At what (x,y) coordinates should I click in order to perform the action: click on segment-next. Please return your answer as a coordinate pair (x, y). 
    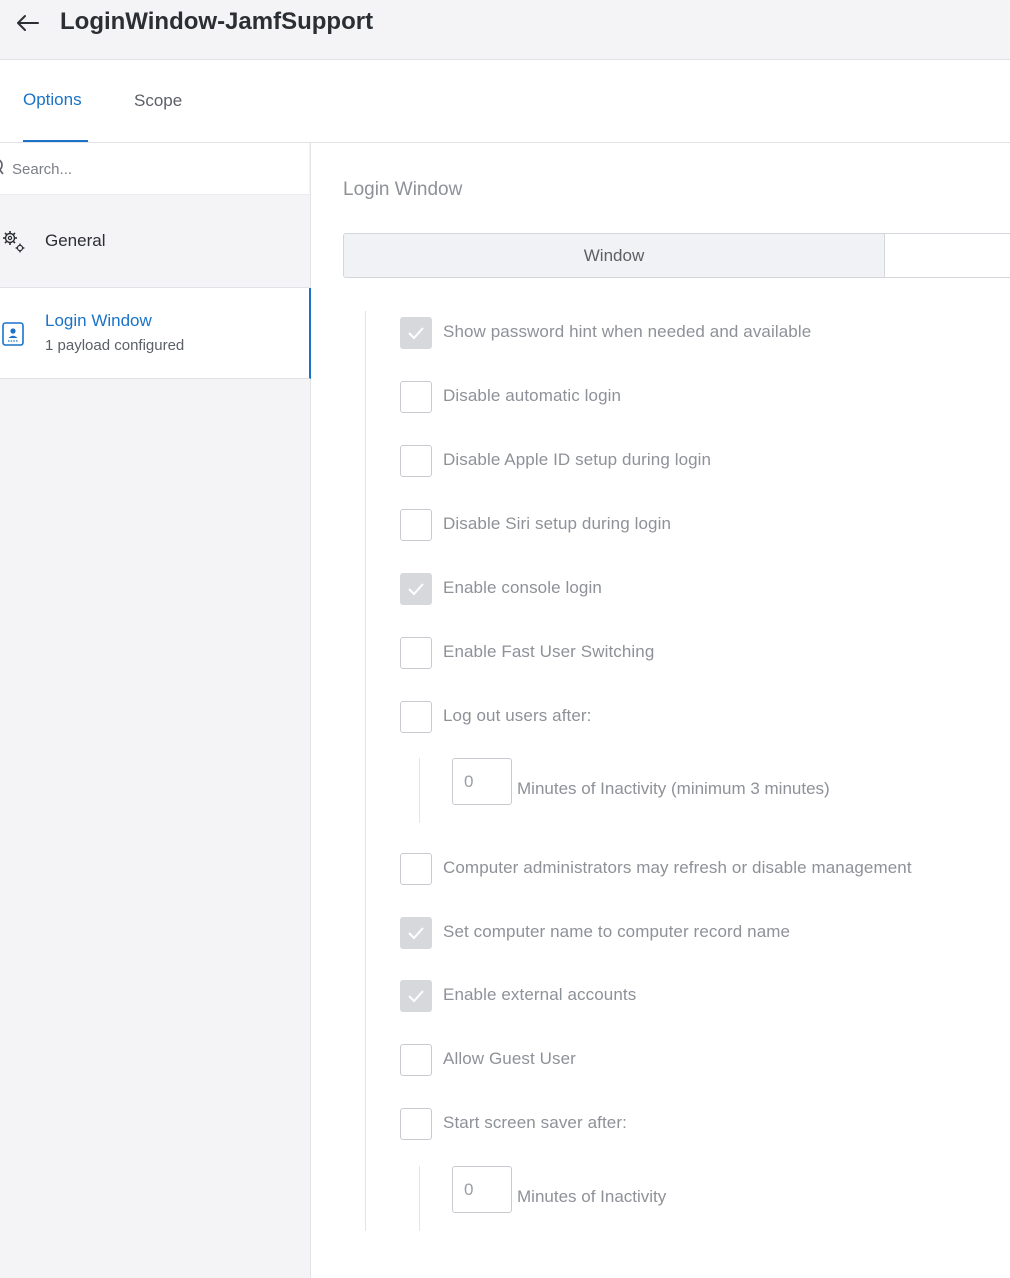
    Looking at the image, I should click on (948, 255).